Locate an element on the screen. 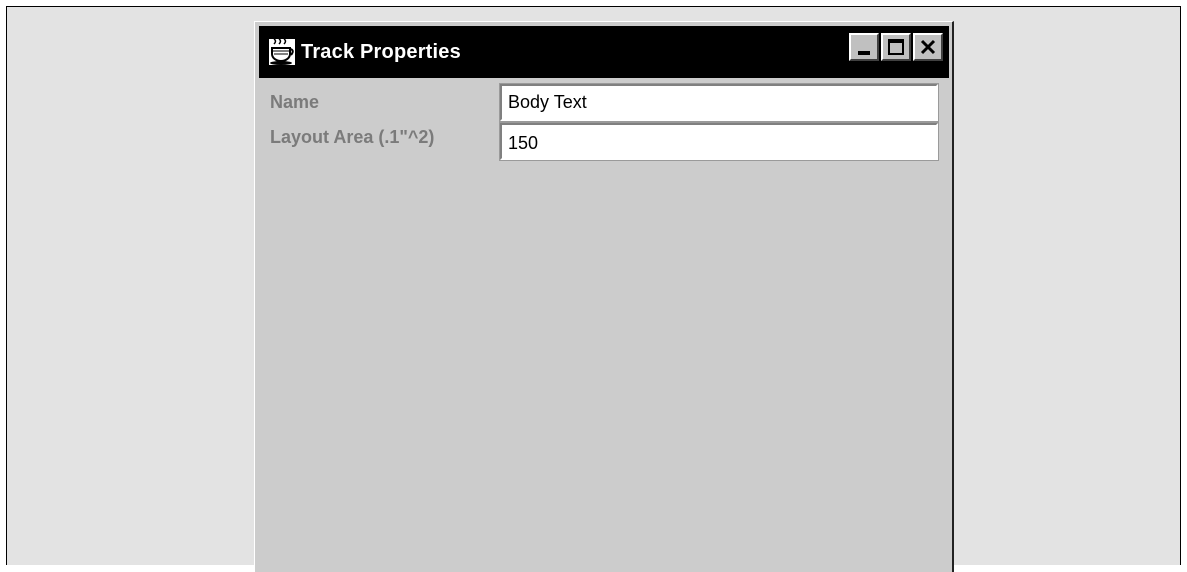 The width and height of the screenshot is (1187, 572). maximize-button is located at coordinates (896, 47).